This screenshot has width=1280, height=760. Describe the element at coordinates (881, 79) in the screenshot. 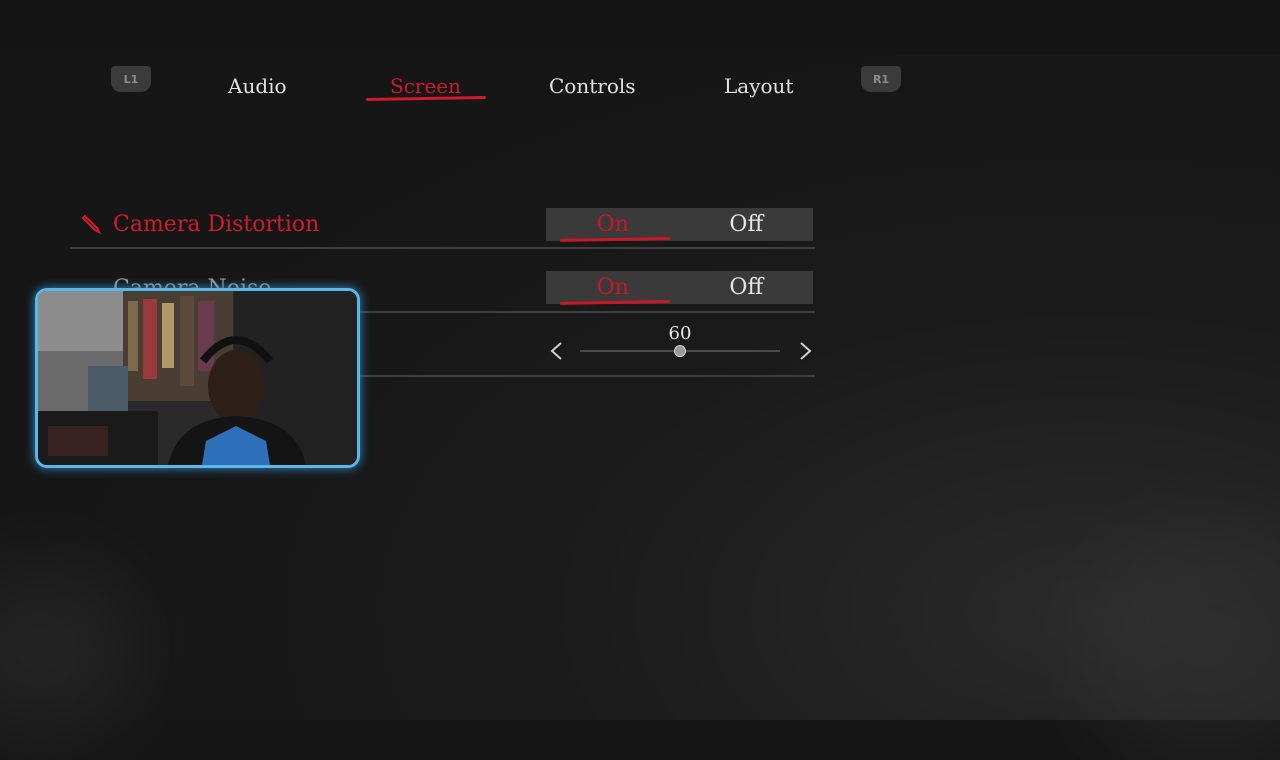

I see `r1-button: R1` at that location.